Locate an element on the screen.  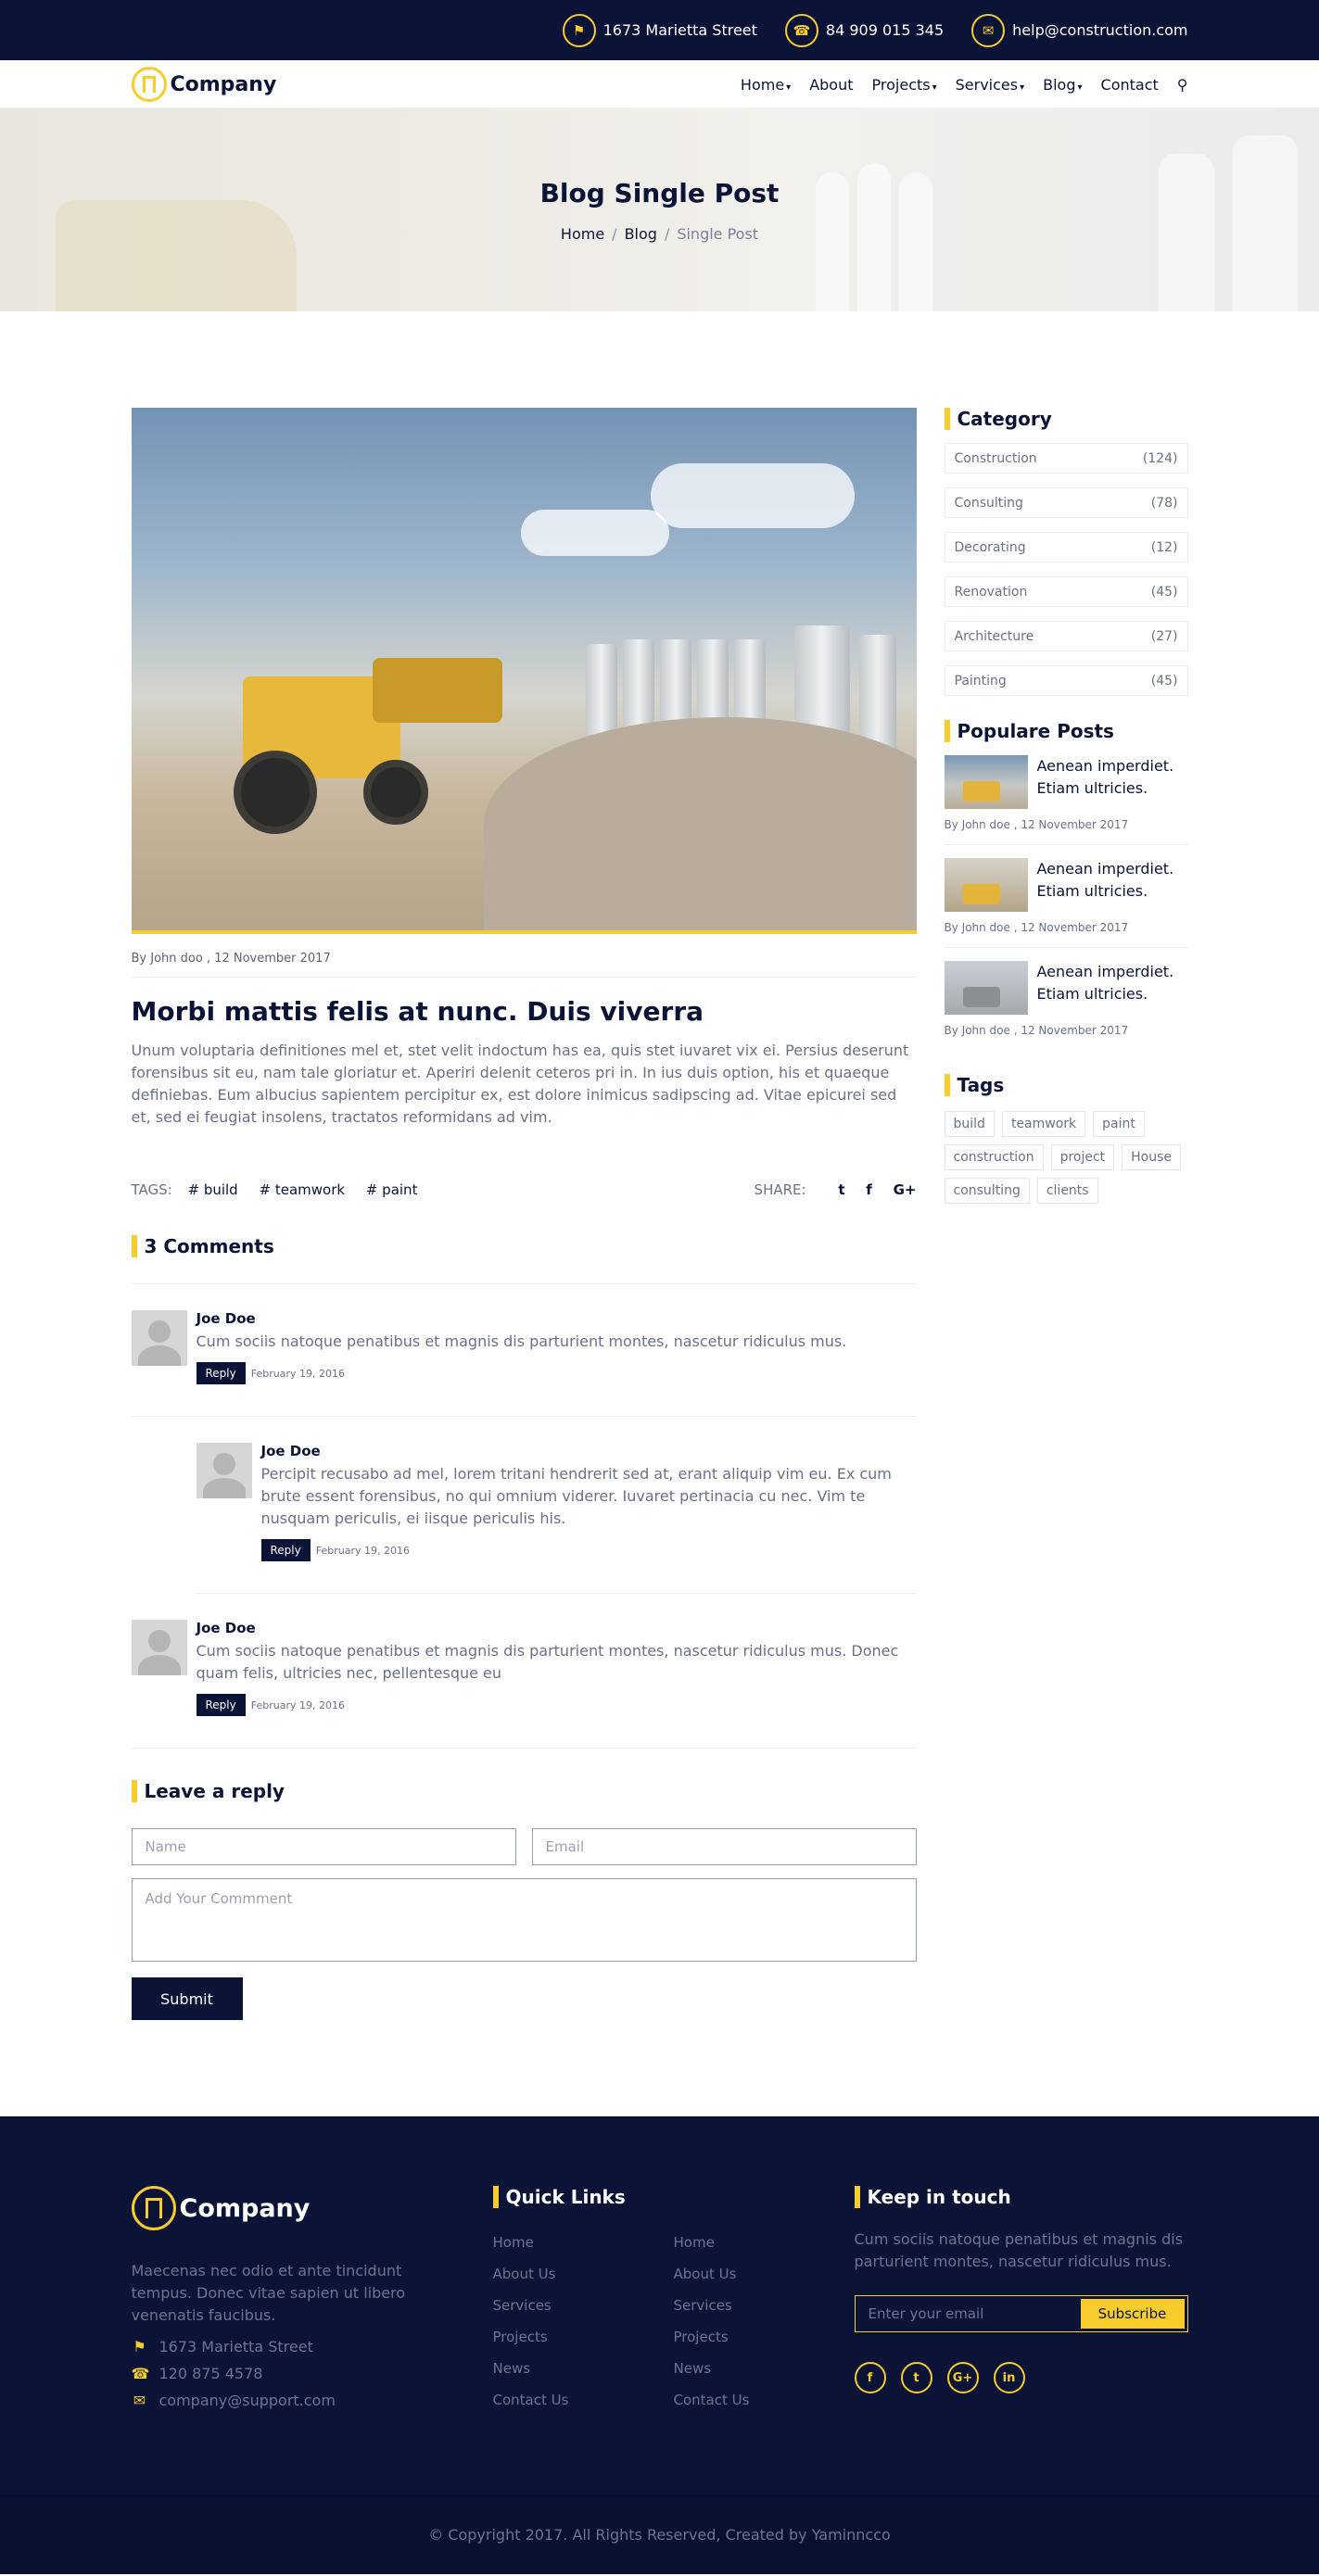
post-tag: # teamwork is located at coordinates (303, 1190).